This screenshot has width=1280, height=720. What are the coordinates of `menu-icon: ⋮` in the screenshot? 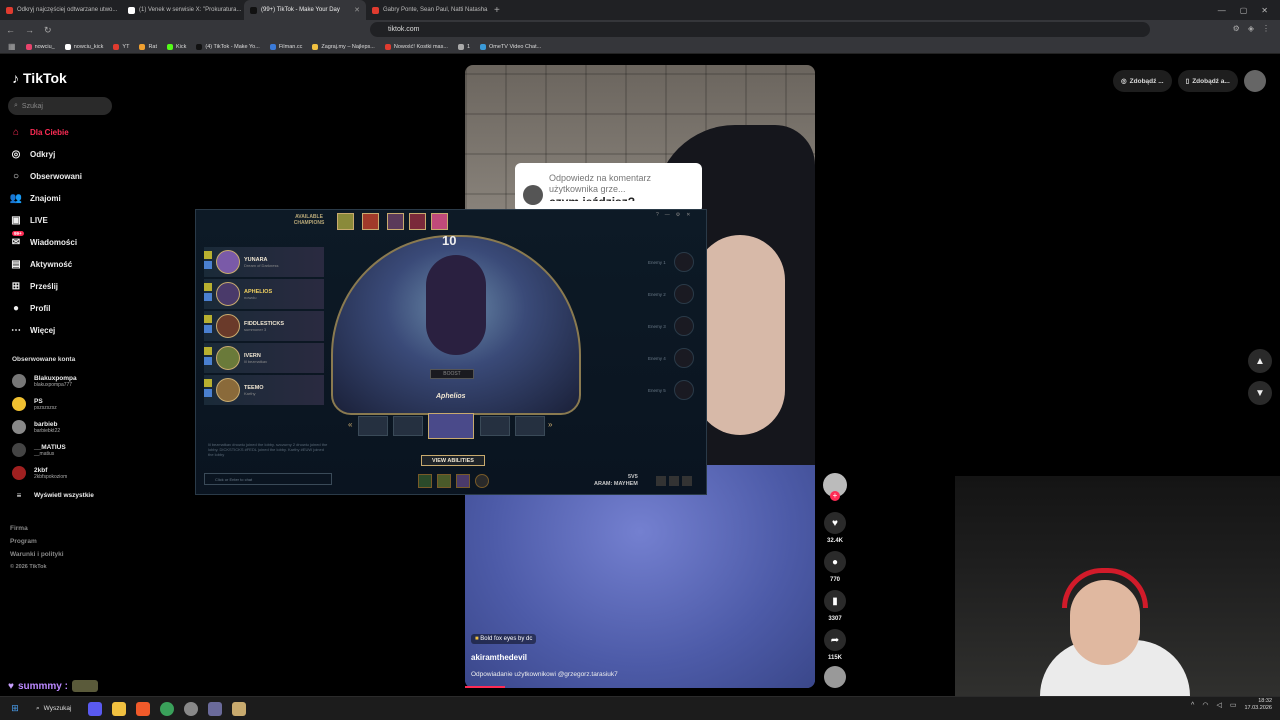 It's located at (1266, 28).